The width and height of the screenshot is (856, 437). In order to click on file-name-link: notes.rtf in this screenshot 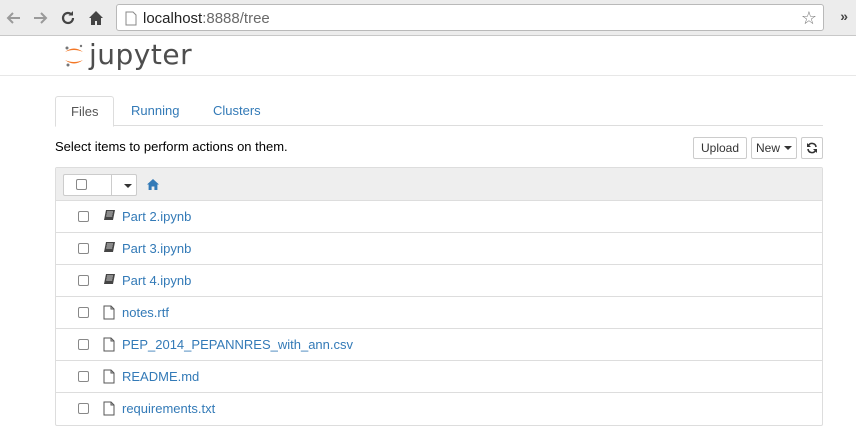, I will do `click(145, 312)`.